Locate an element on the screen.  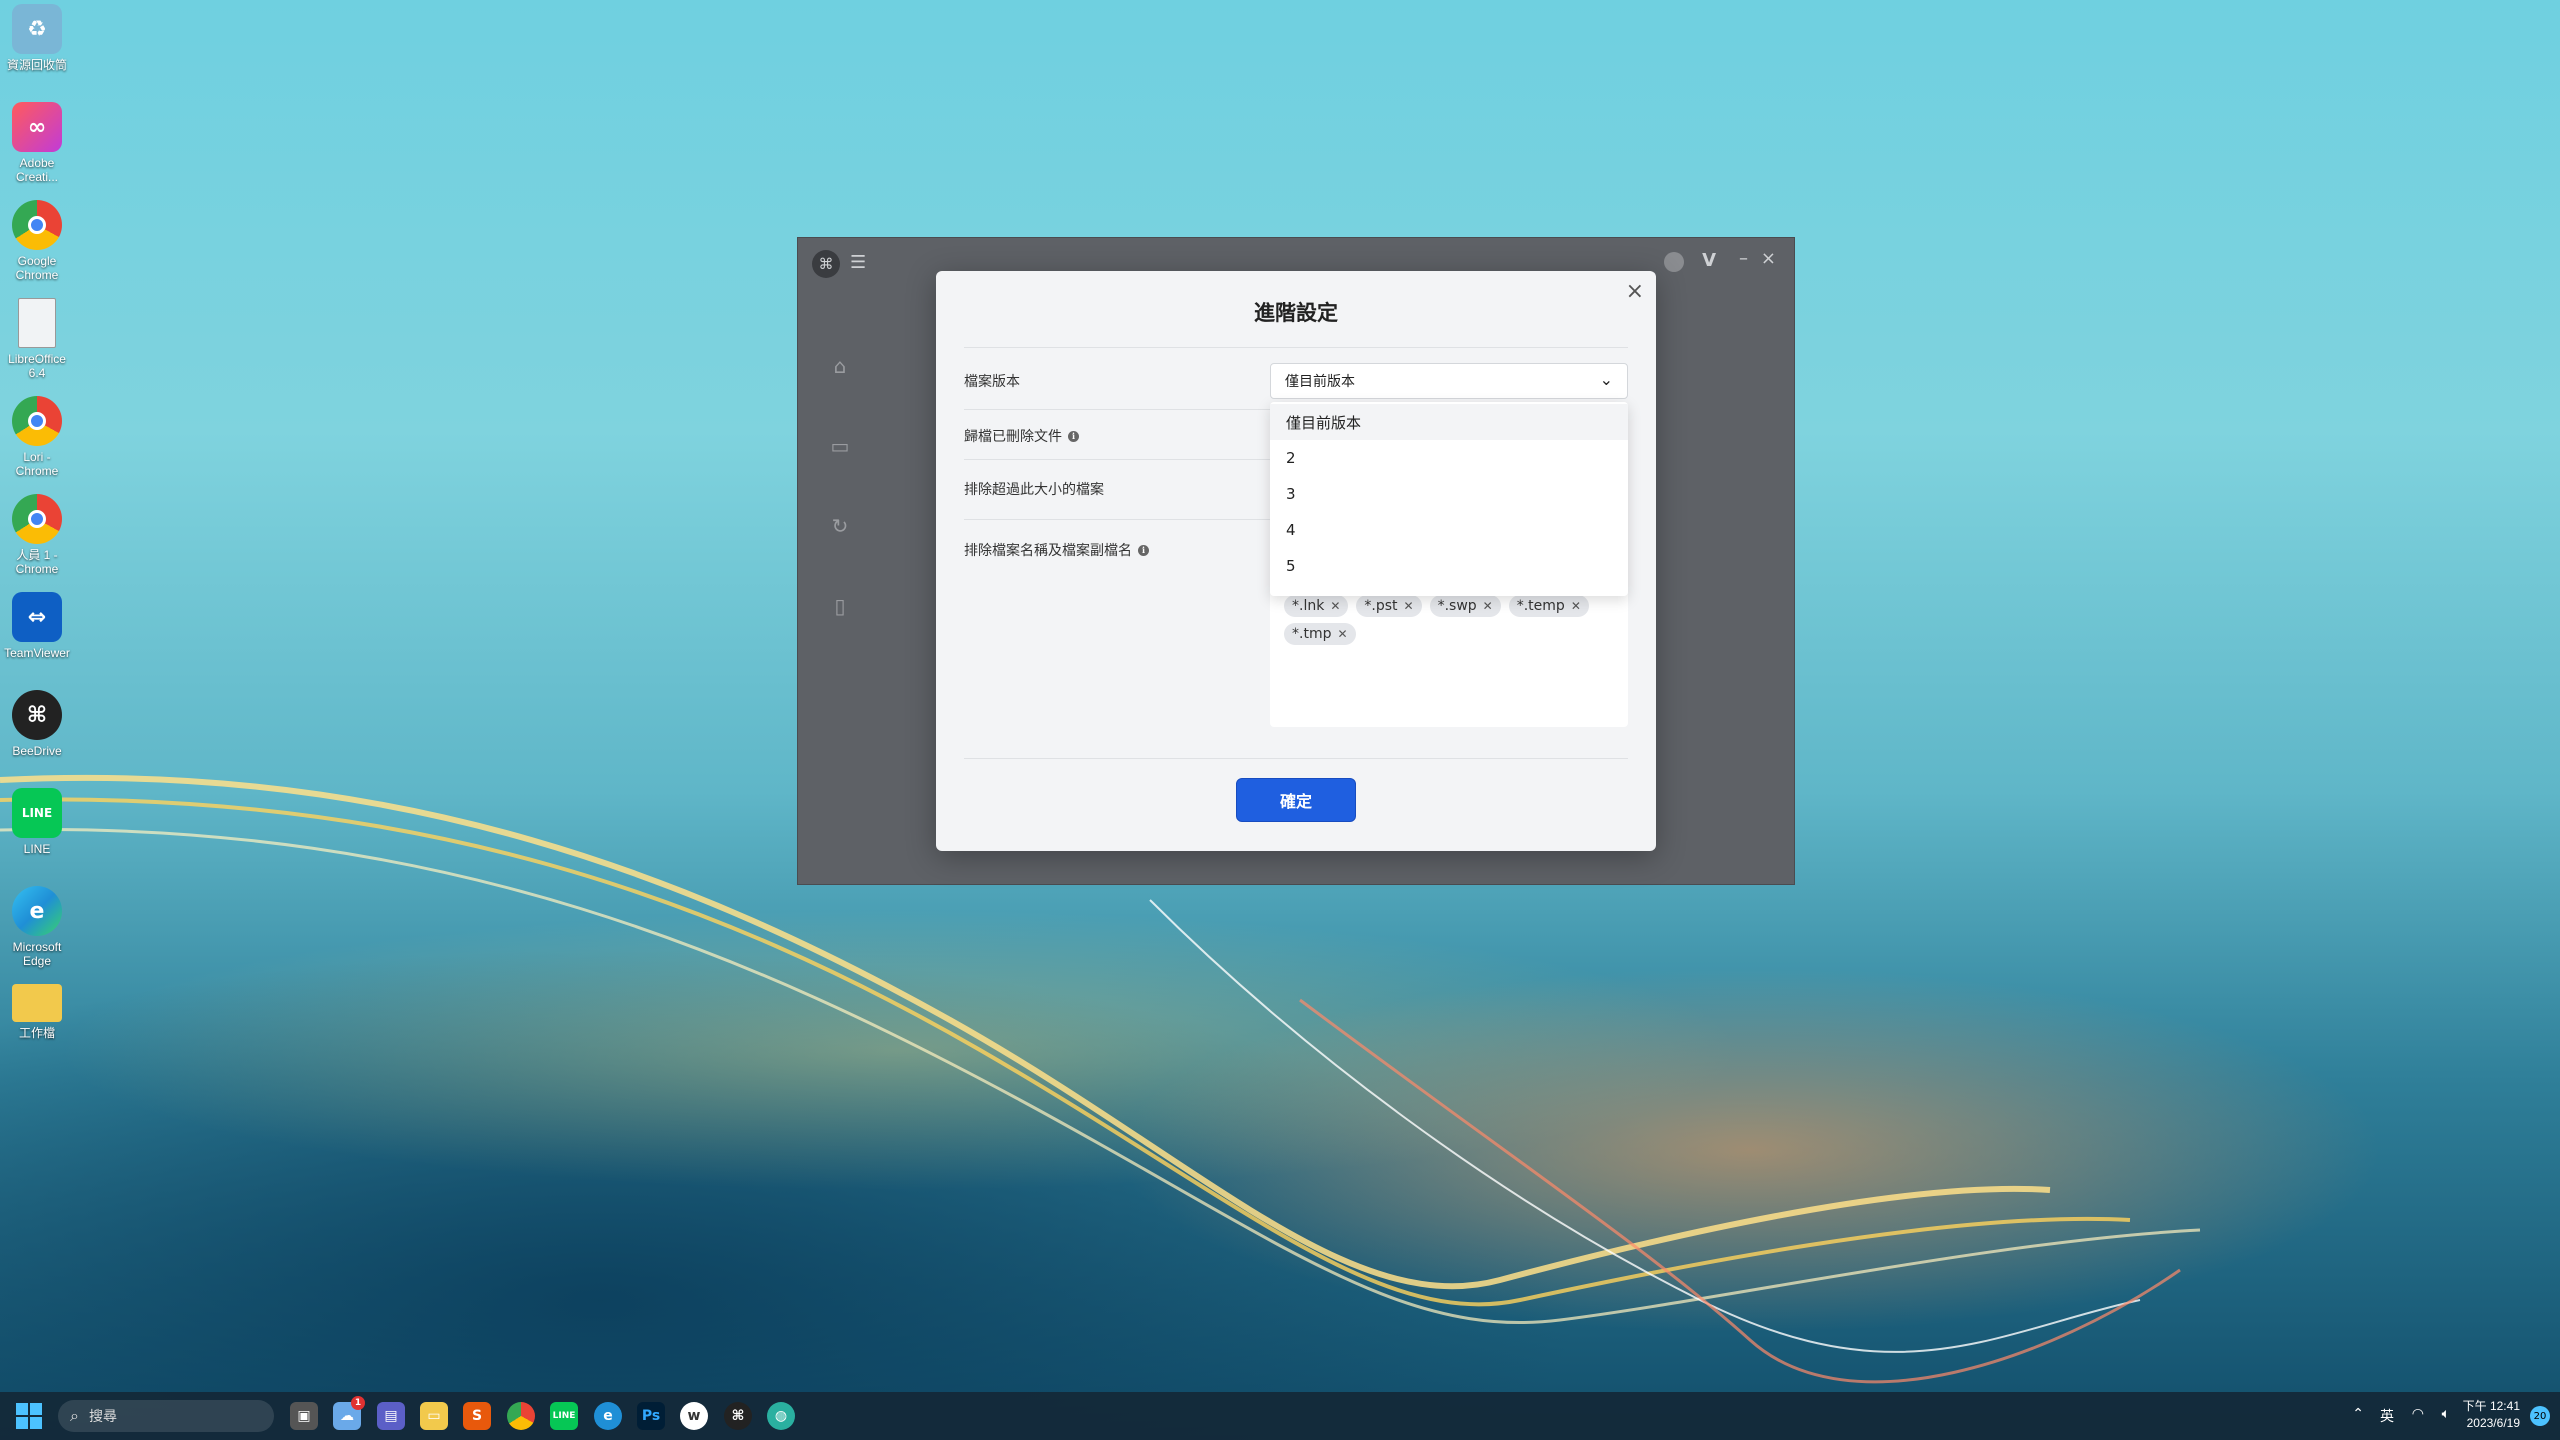
phone-icon: ▯ is located at coordinates (840, 606).